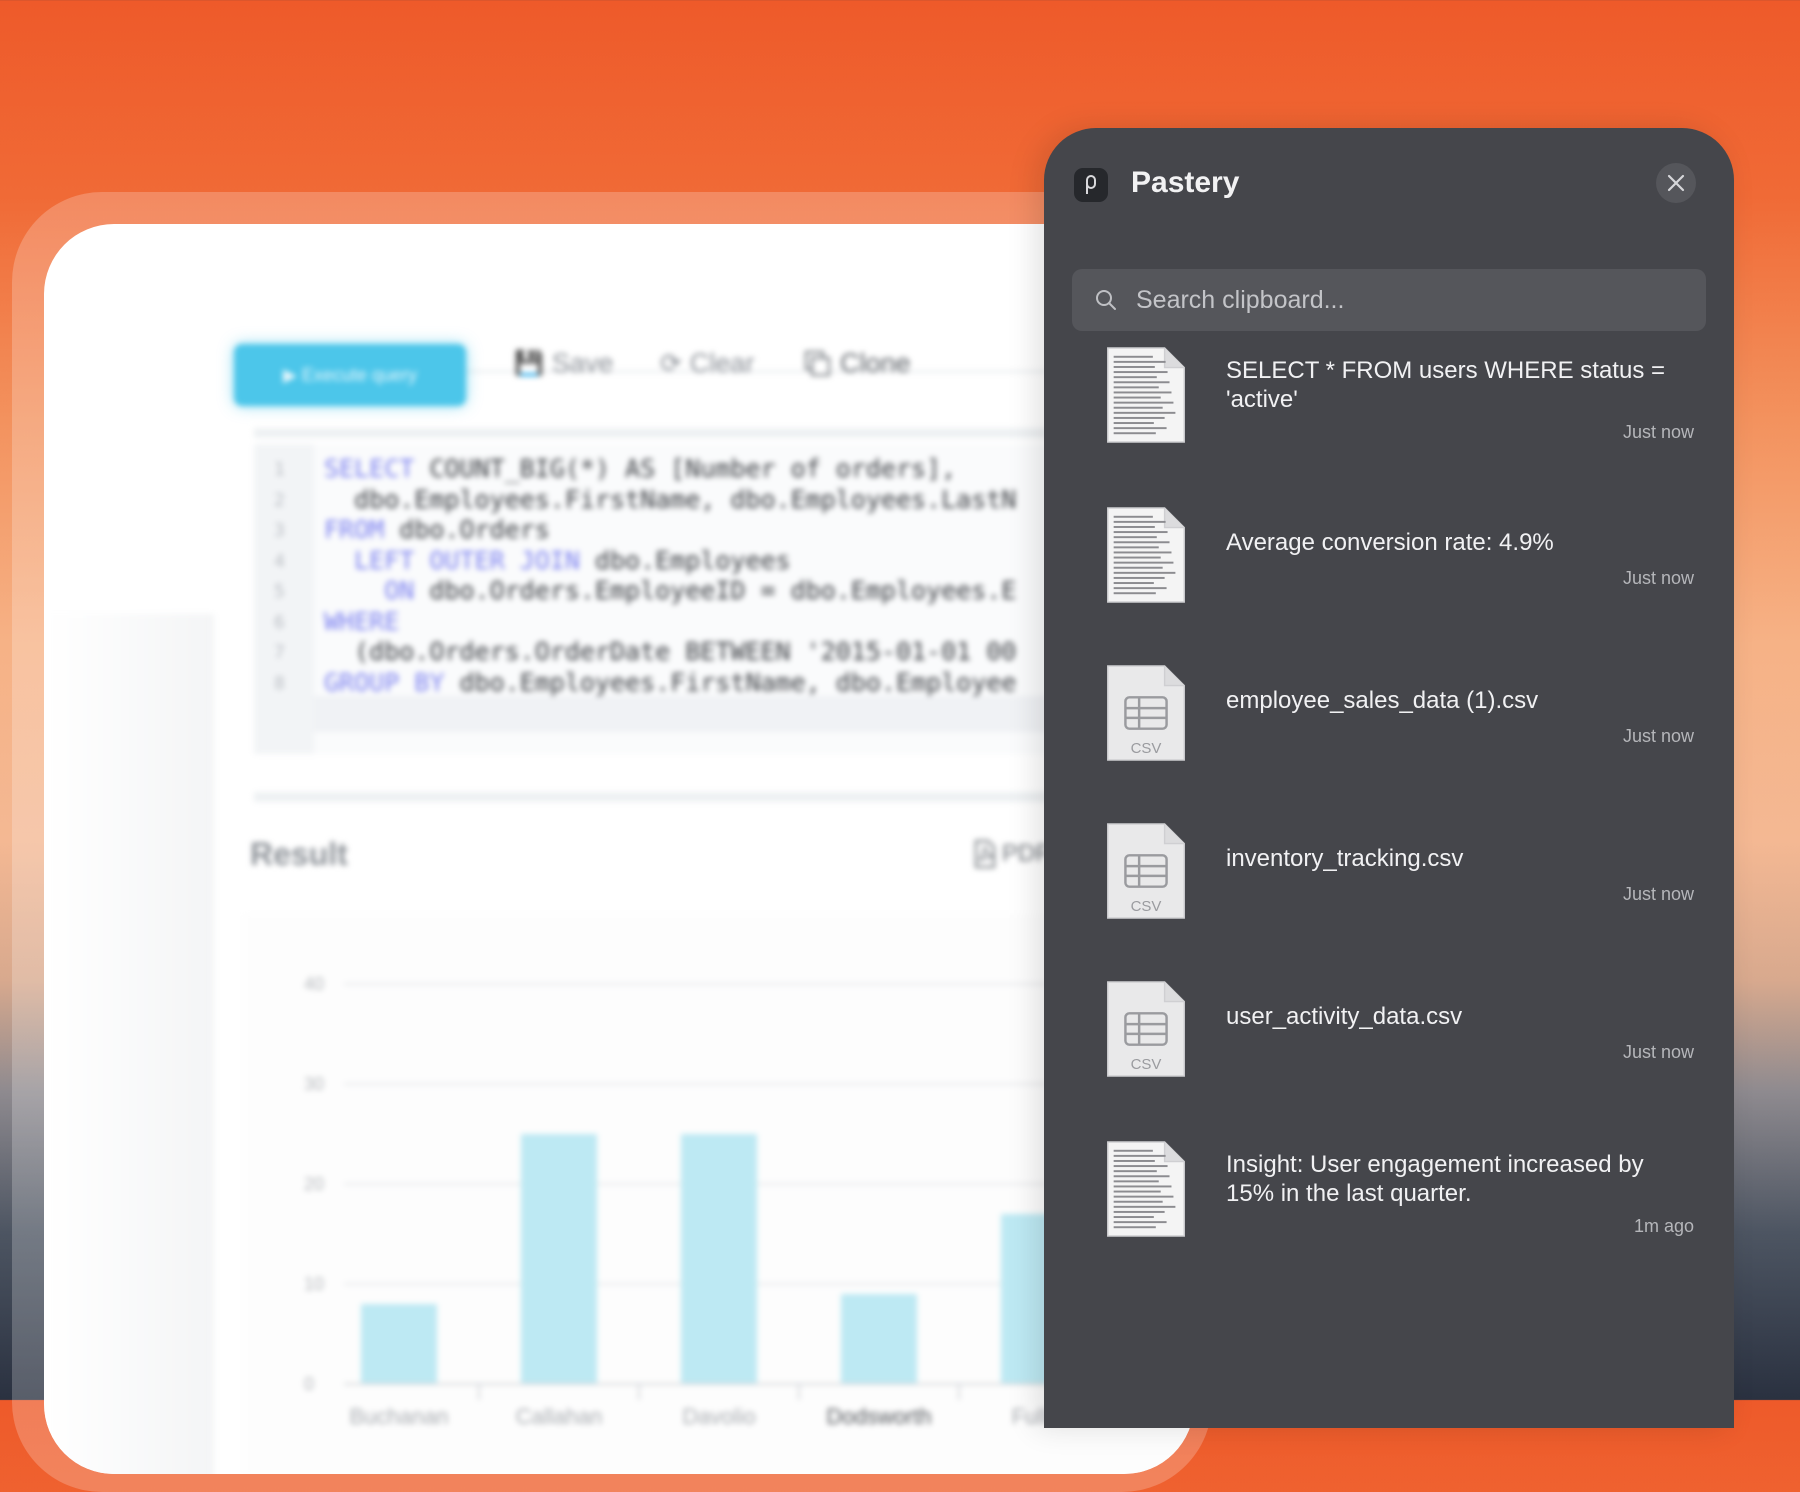  I want to click on sql-text: dbo.Orders, so click(467, 529).